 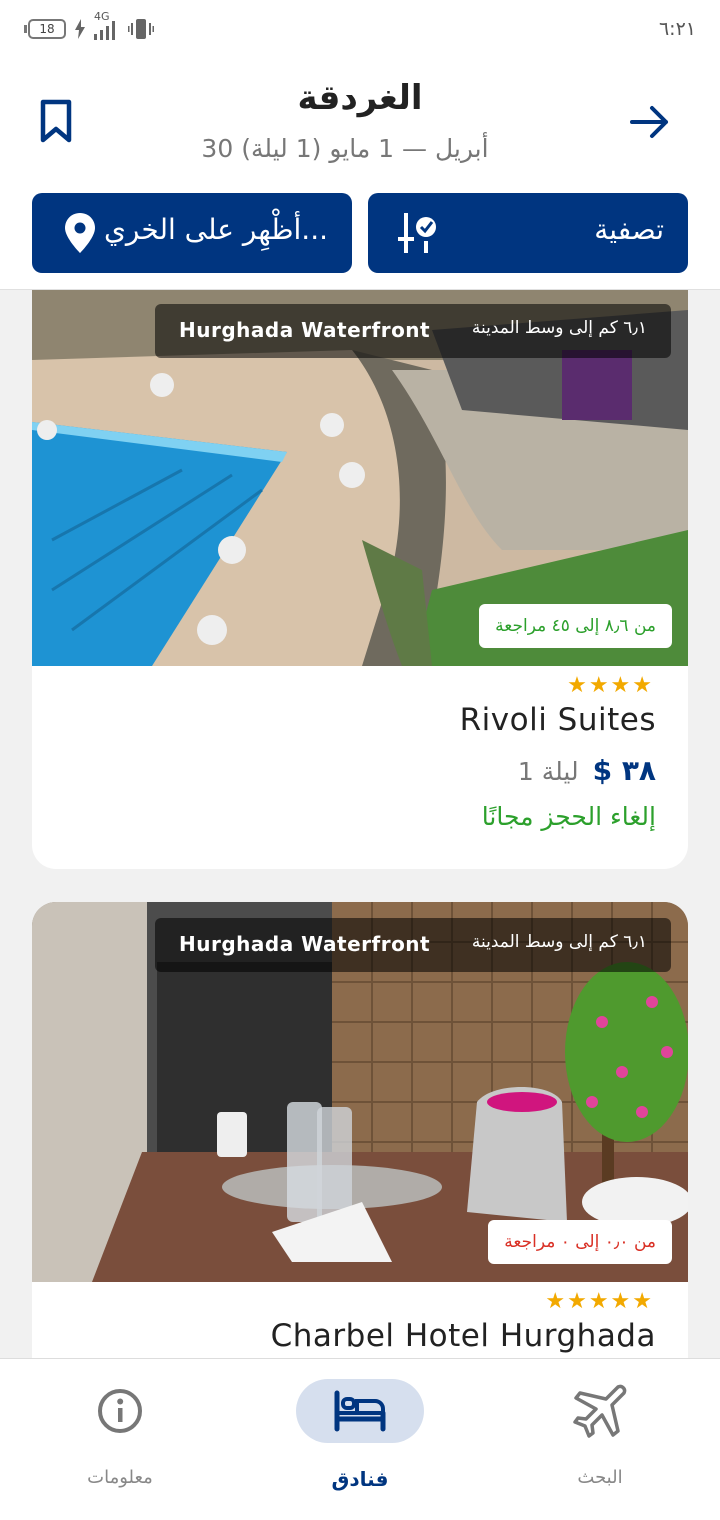 I want to click on page-title: الغردقة, so click(x=360, y=98).